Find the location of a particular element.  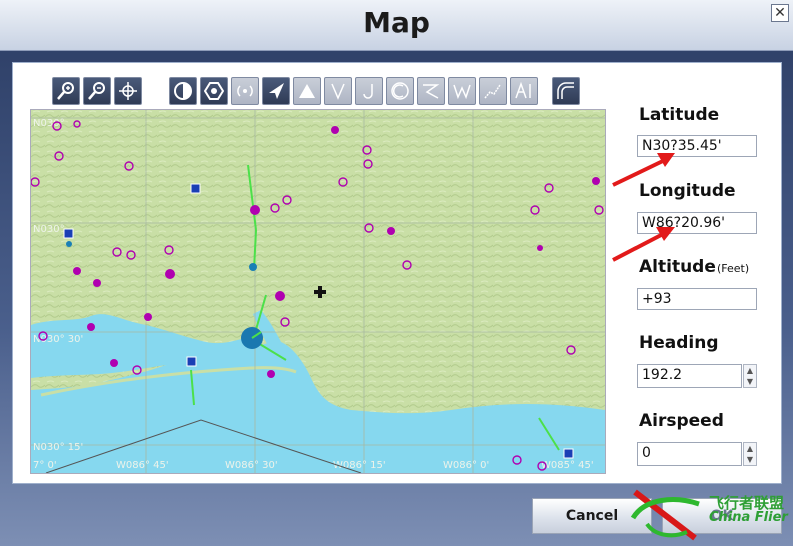

triangle-icon is located at coordinates (307, 91).